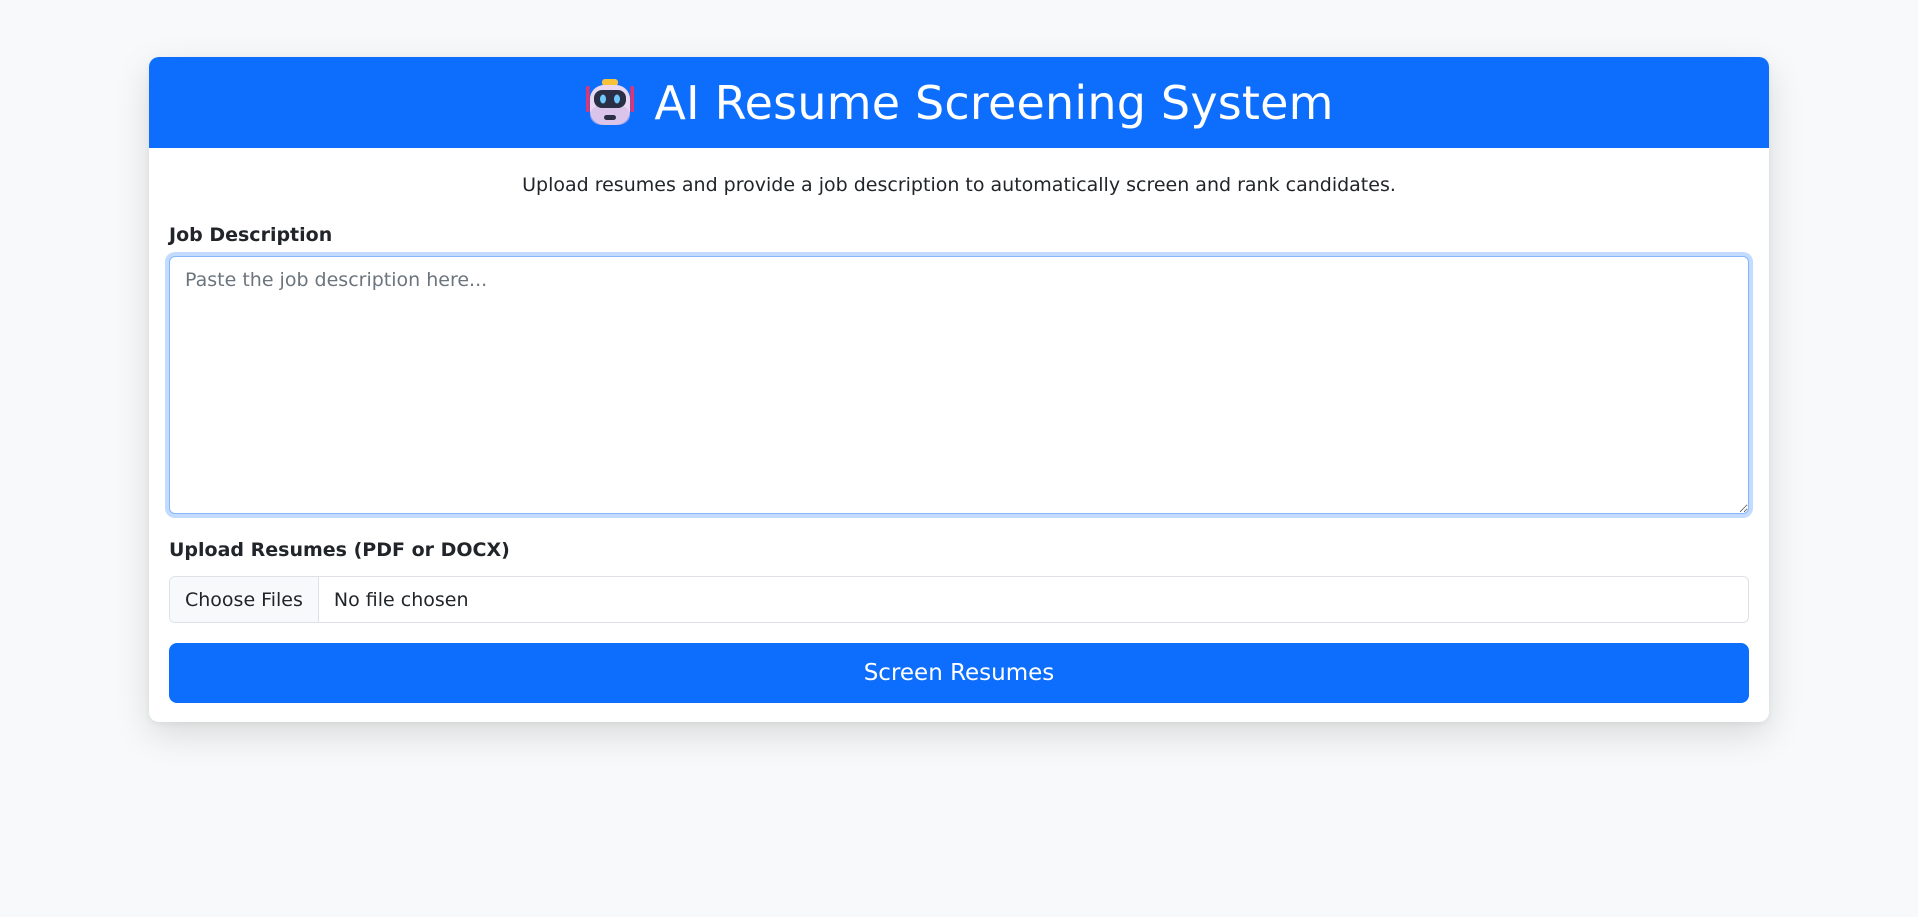 The height and width of the screenshot is (917, 1918). What do you see at coordinates (244, 599) in the screenshot?
I see `choose-files-button: Choose Files` at bounding box center [244, 599].